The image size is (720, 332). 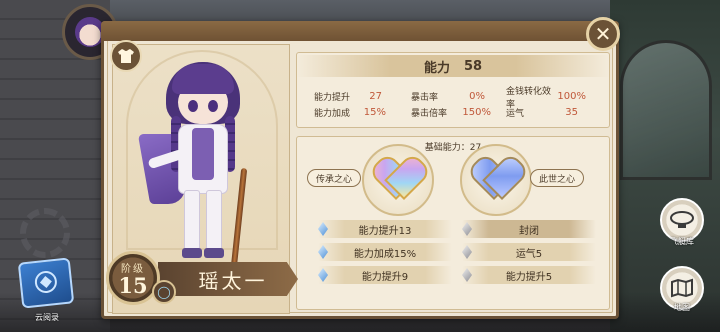 I want to click on character-name-plate: 瑶太一, so click(x=228, y=279).